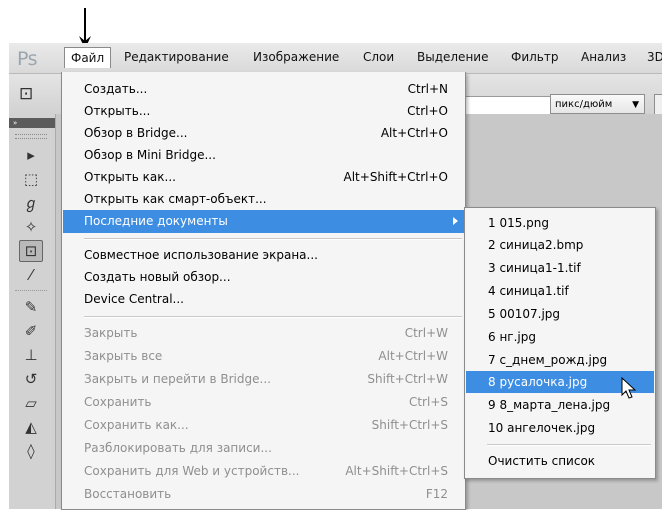 The image size is (662, 510). What do you see at coordinates (534, 57) in the screenshot?
I see `menu-filter: Фильтр` at bounding box center [534, 57].